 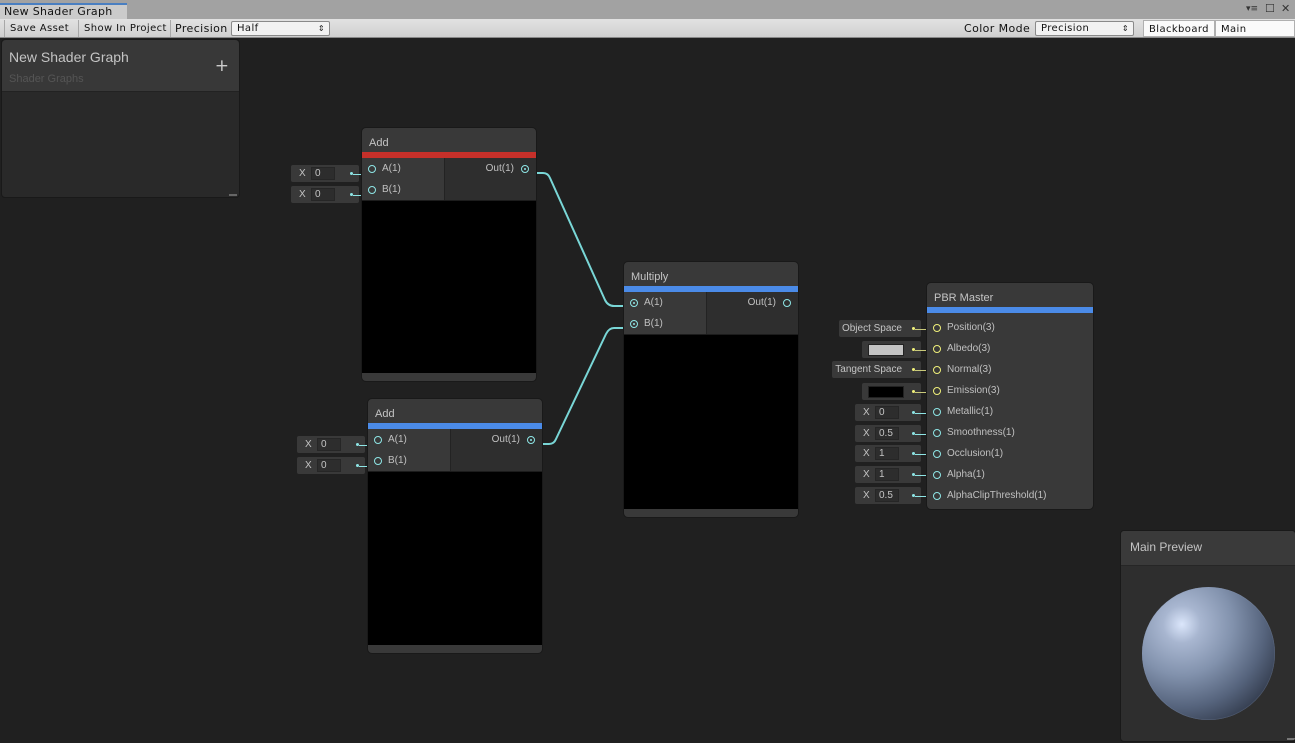 What do you see at coordinates (39, 28) in the screenshot?
I see `save-asset-button: Save Asset` at bounding box center [39, 28].